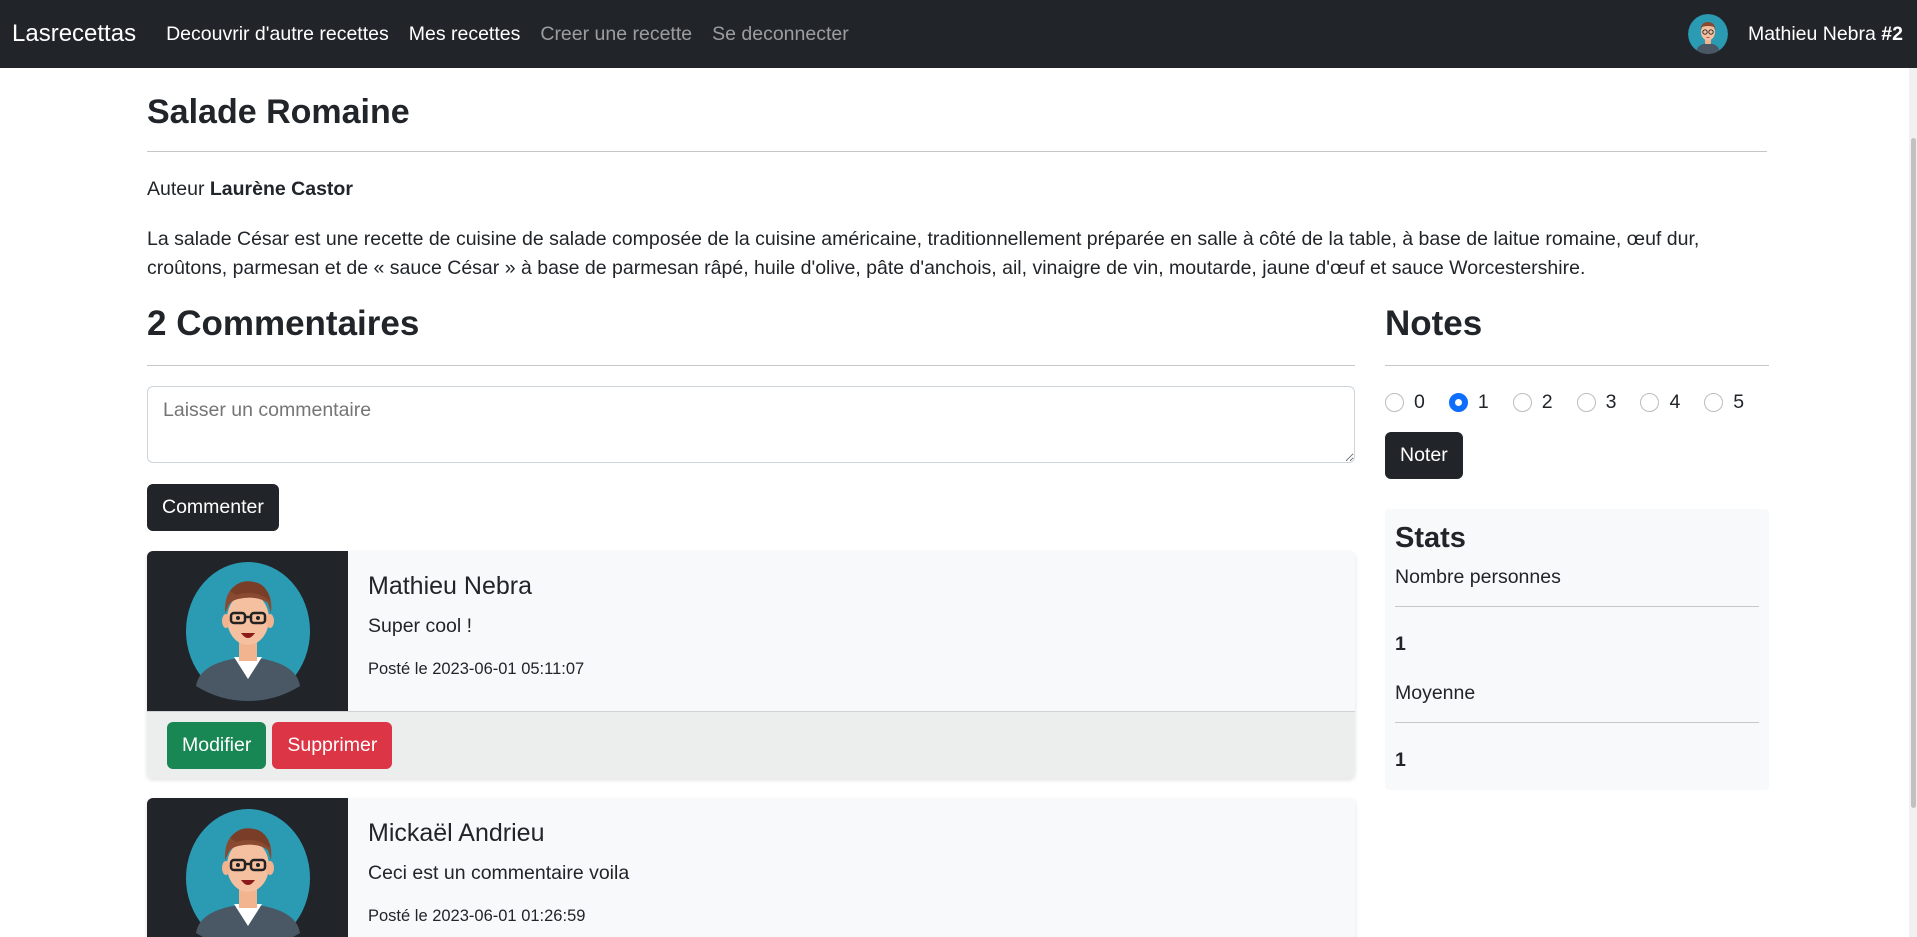 Image resolution: width=1917 pixels, height=937 pixels. Describe the element at coordinates (1913, 473) in the screenshot. I see `scrollbar-thumb` at that location.